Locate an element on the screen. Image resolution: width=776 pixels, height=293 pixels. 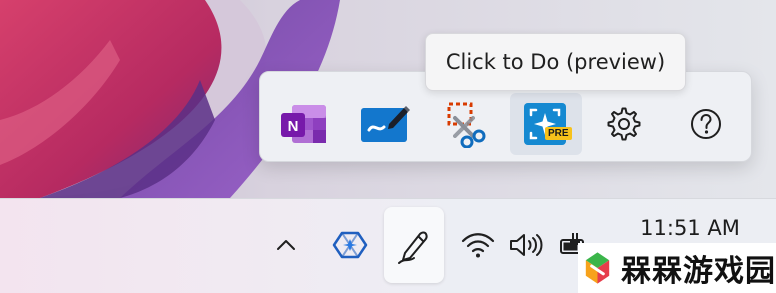
click-to-do-button: PRE is located at coordinates (546, 124).